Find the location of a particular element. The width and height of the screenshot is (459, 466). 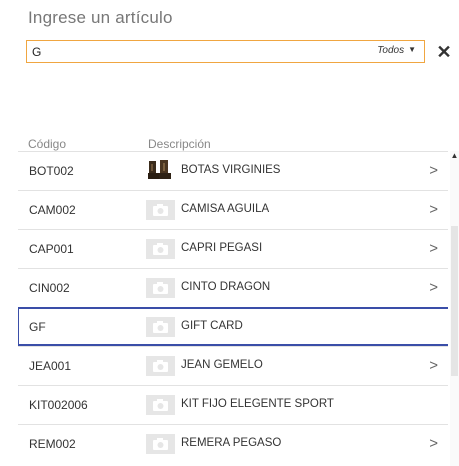

item-code: CAM002 is located at coordinates (52, 210).